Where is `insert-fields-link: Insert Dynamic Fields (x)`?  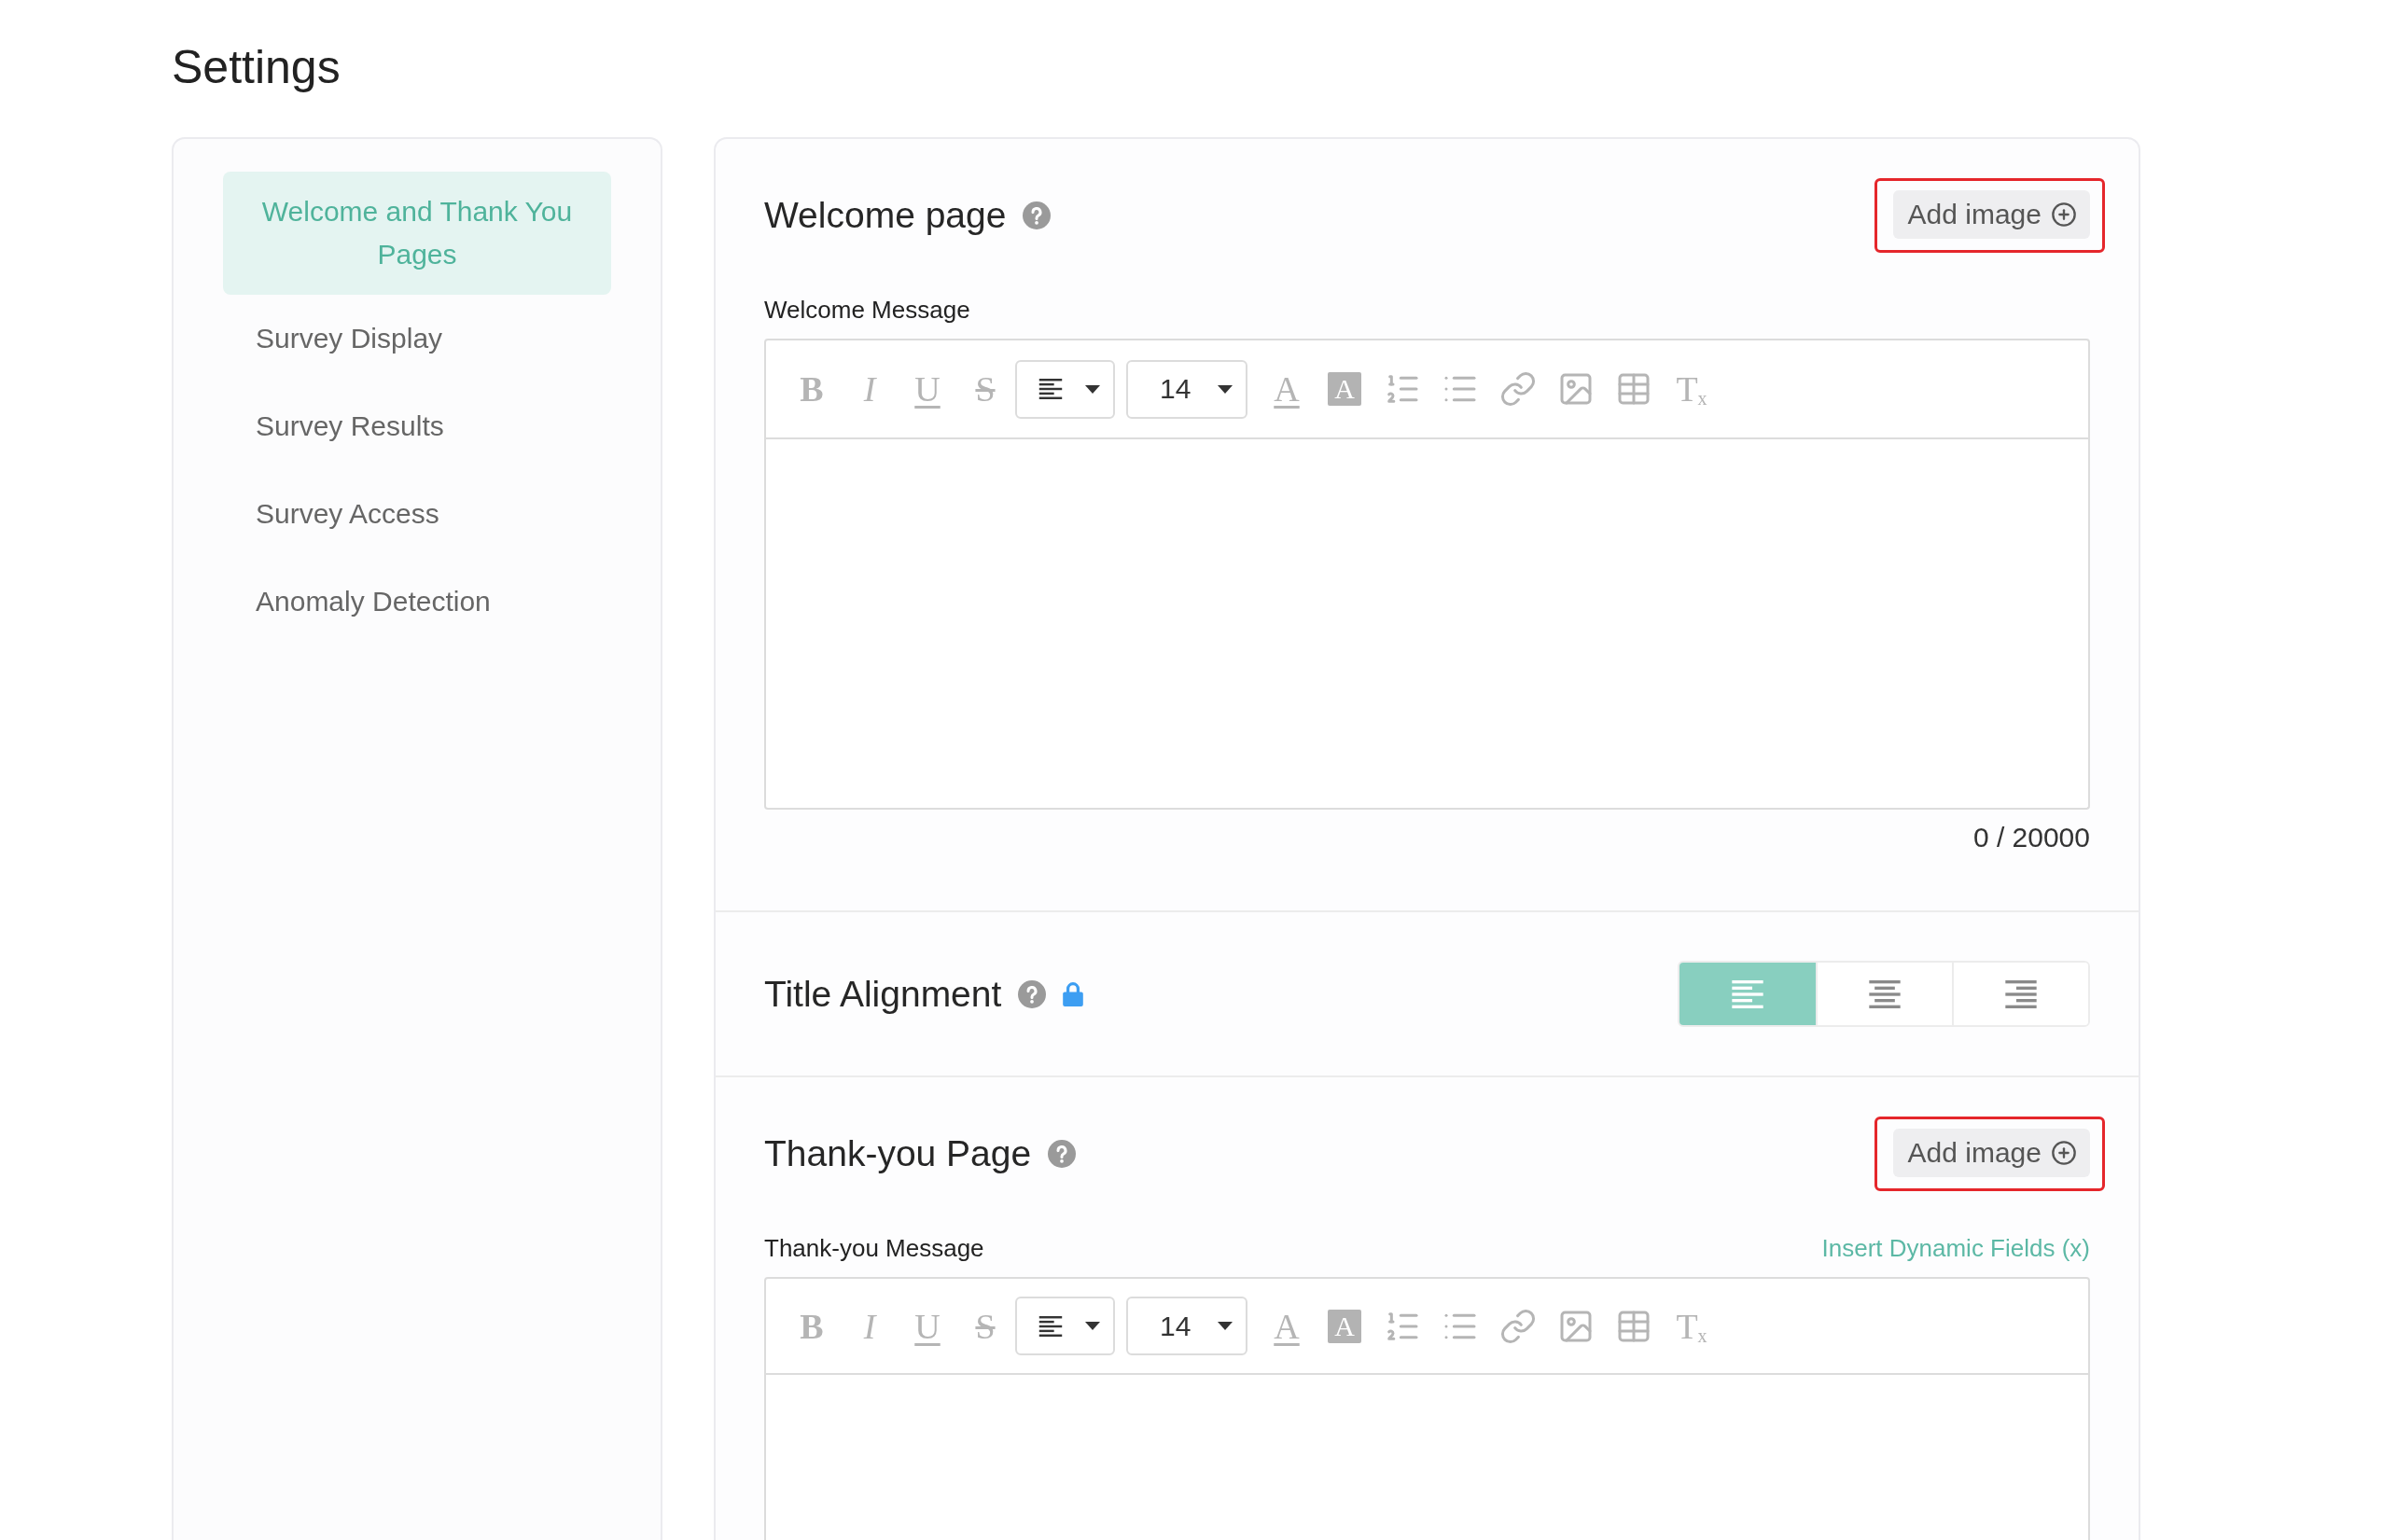
insert-fields-link: Insert Dynamic Fields (x) is located at coordinates (1955, 1248).